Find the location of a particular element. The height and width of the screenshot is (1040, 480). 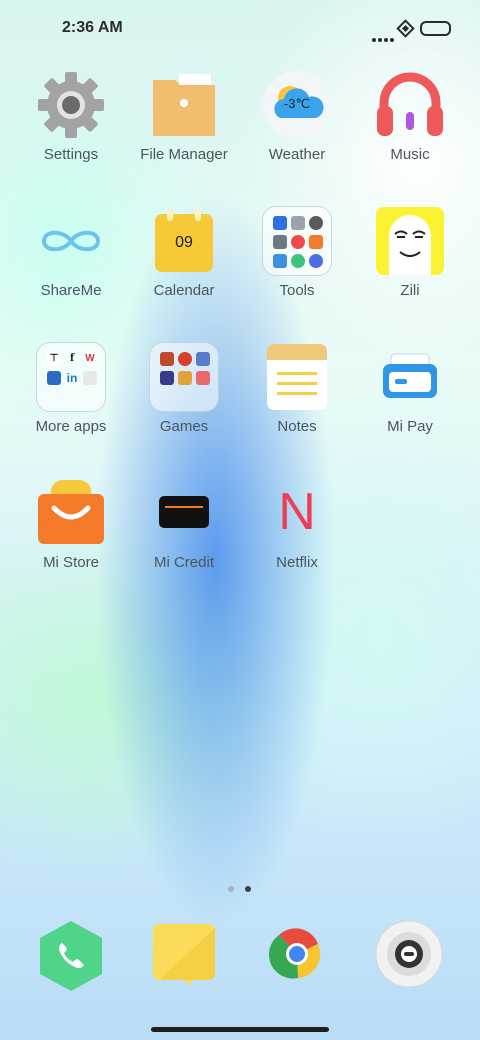

shopping-bag-icon is located at coordinates (71, 513).